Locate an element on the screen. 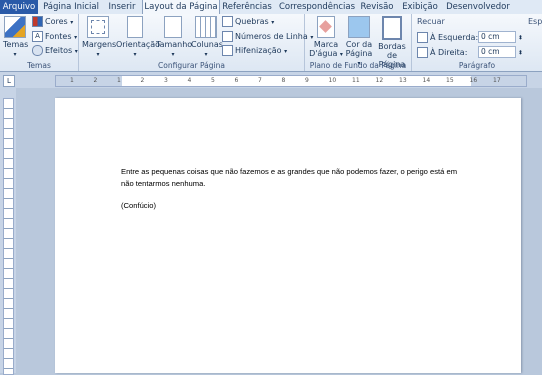  tab-pagina-inicial: Página Inicial is located at coordinates (71, 7).